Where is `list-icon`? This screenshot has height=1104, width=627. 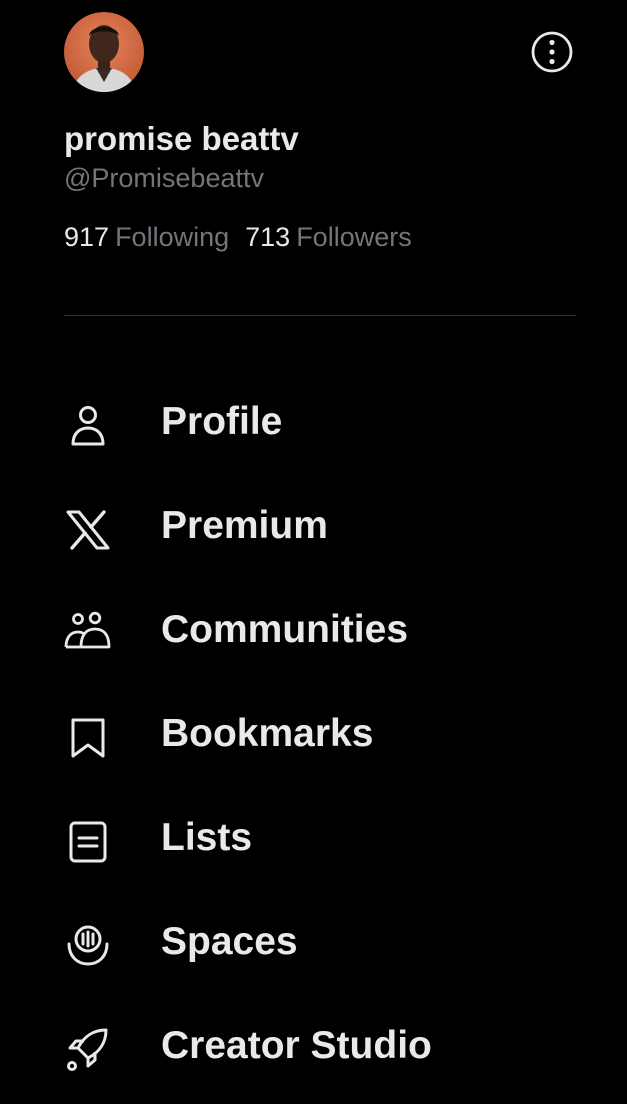 list-icon is located at coordinates (88, 842).